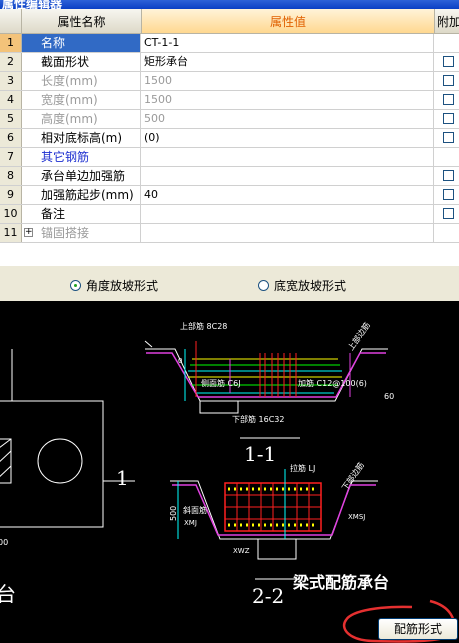 Image resolution: width=459 pixels, height=643 pixels. I want to click on row-number: 10, so click(11, 214).